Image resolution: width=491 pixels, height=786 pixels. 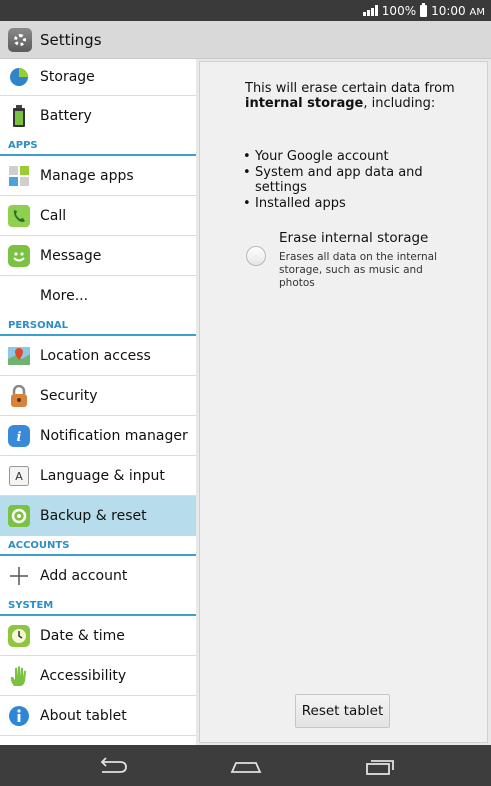 What do you see at coordinates (245, 10) in the screenshot?
I see `status-bar: 100% 10:00 AM` at bounding box center [245, 10].